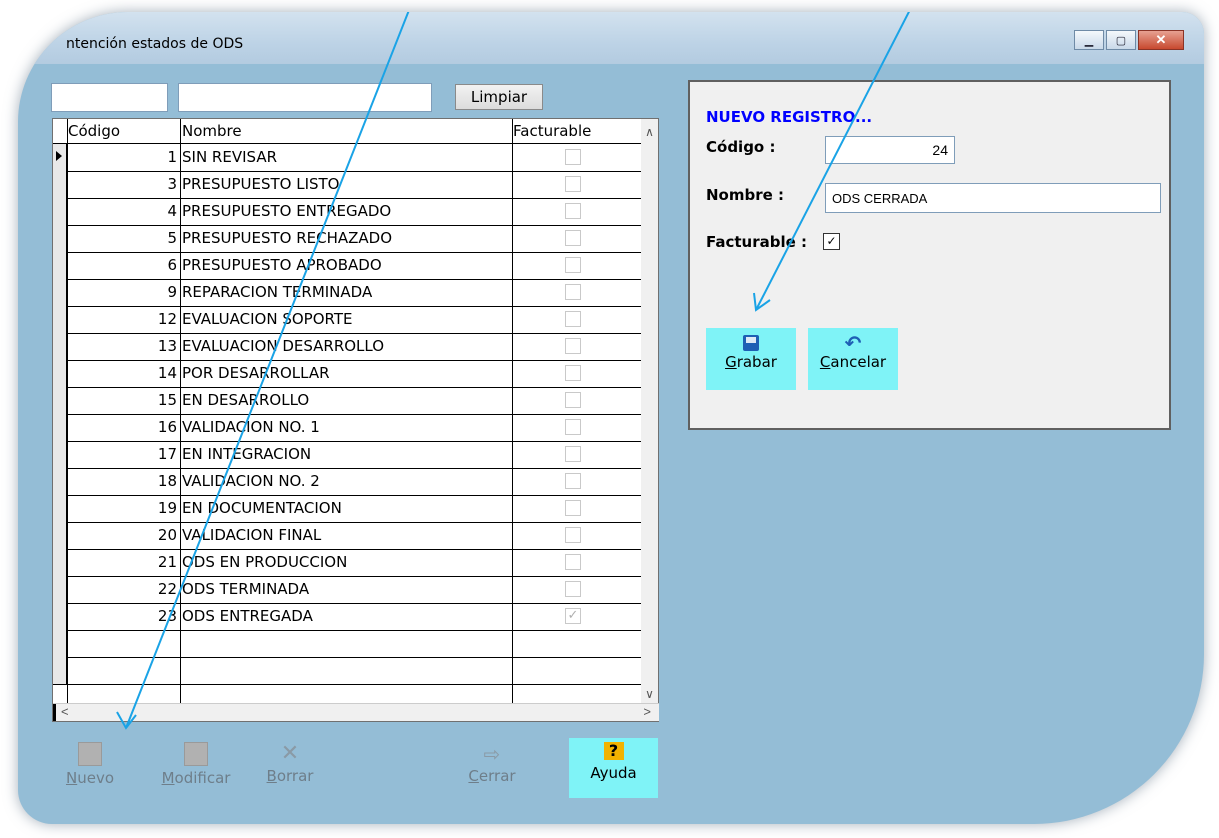 The image size is (1219, 838). I want to click on annotation-arrow-line, so click(832, 161).